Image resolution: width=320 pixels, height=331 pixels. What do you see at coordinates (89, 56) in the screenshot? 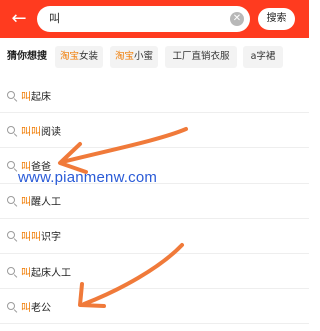
I see `chip-text: 女装` at bounding box center [89, 56].